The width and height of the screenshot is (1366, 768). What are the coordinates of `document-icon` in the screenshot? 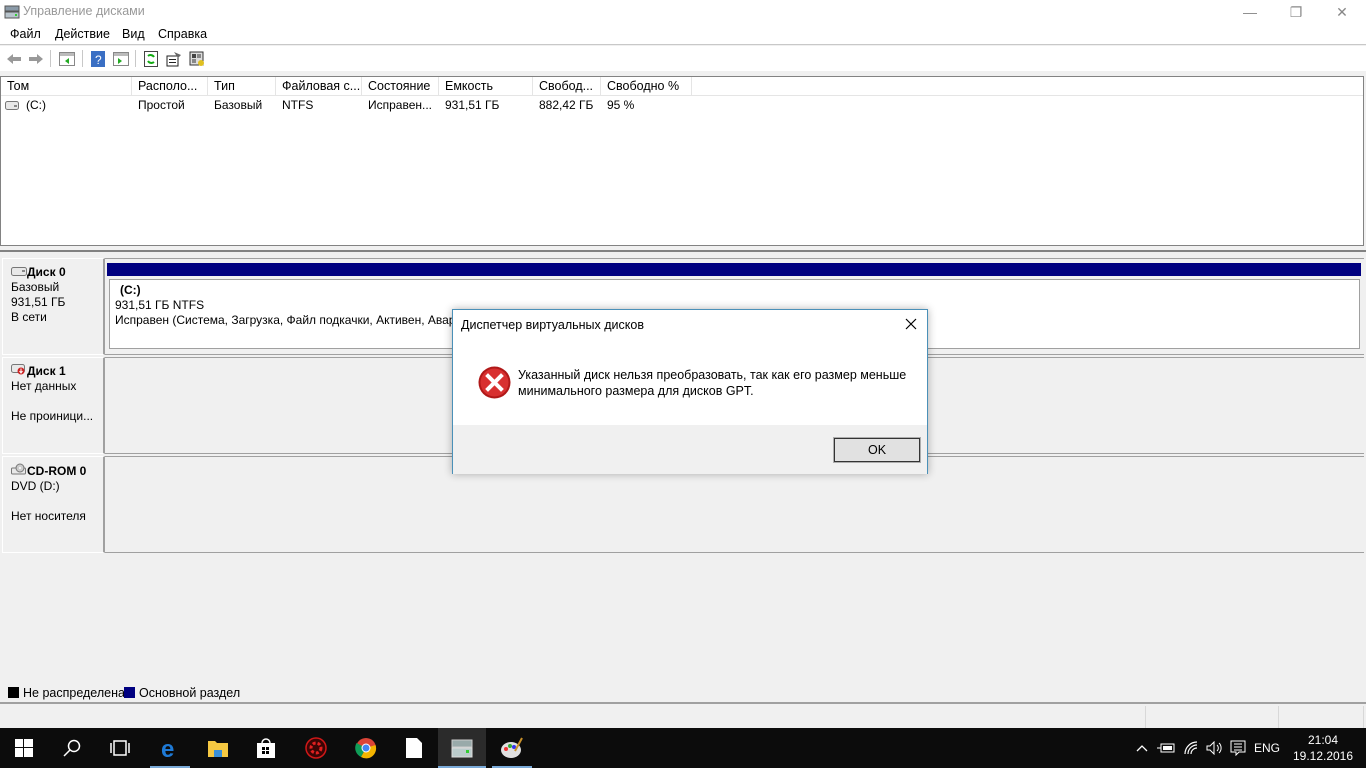 It's located at (414, 748).